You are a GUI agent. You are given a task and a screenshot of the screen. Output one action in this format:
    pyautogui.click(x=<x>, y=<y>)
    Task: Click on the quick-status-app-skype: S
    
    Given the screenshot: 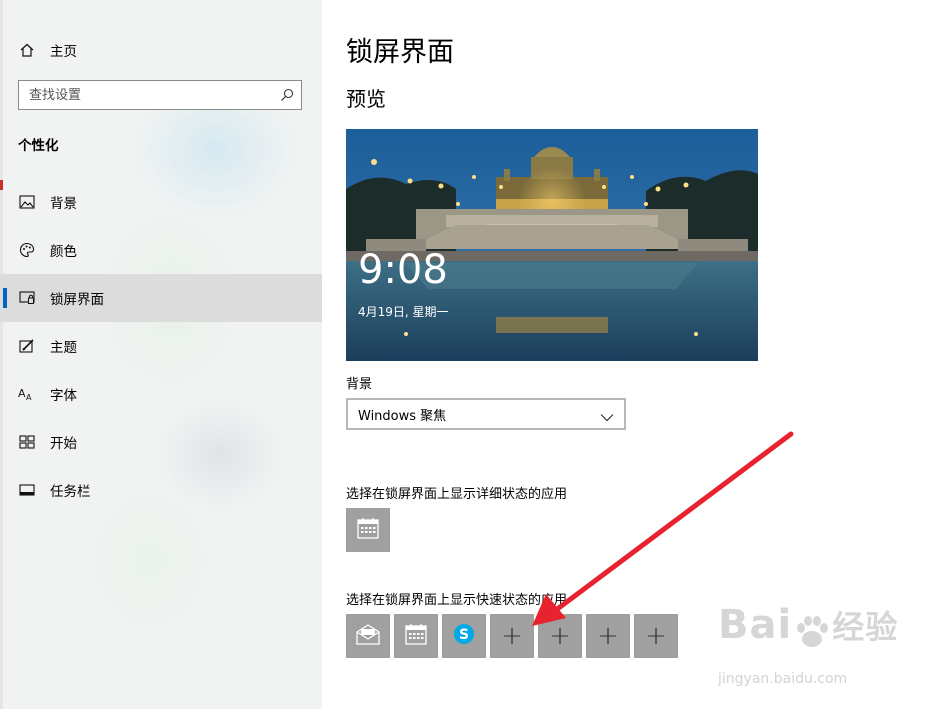 What is the action you would take?
    pyautogui.click(x=464, y=636)
    